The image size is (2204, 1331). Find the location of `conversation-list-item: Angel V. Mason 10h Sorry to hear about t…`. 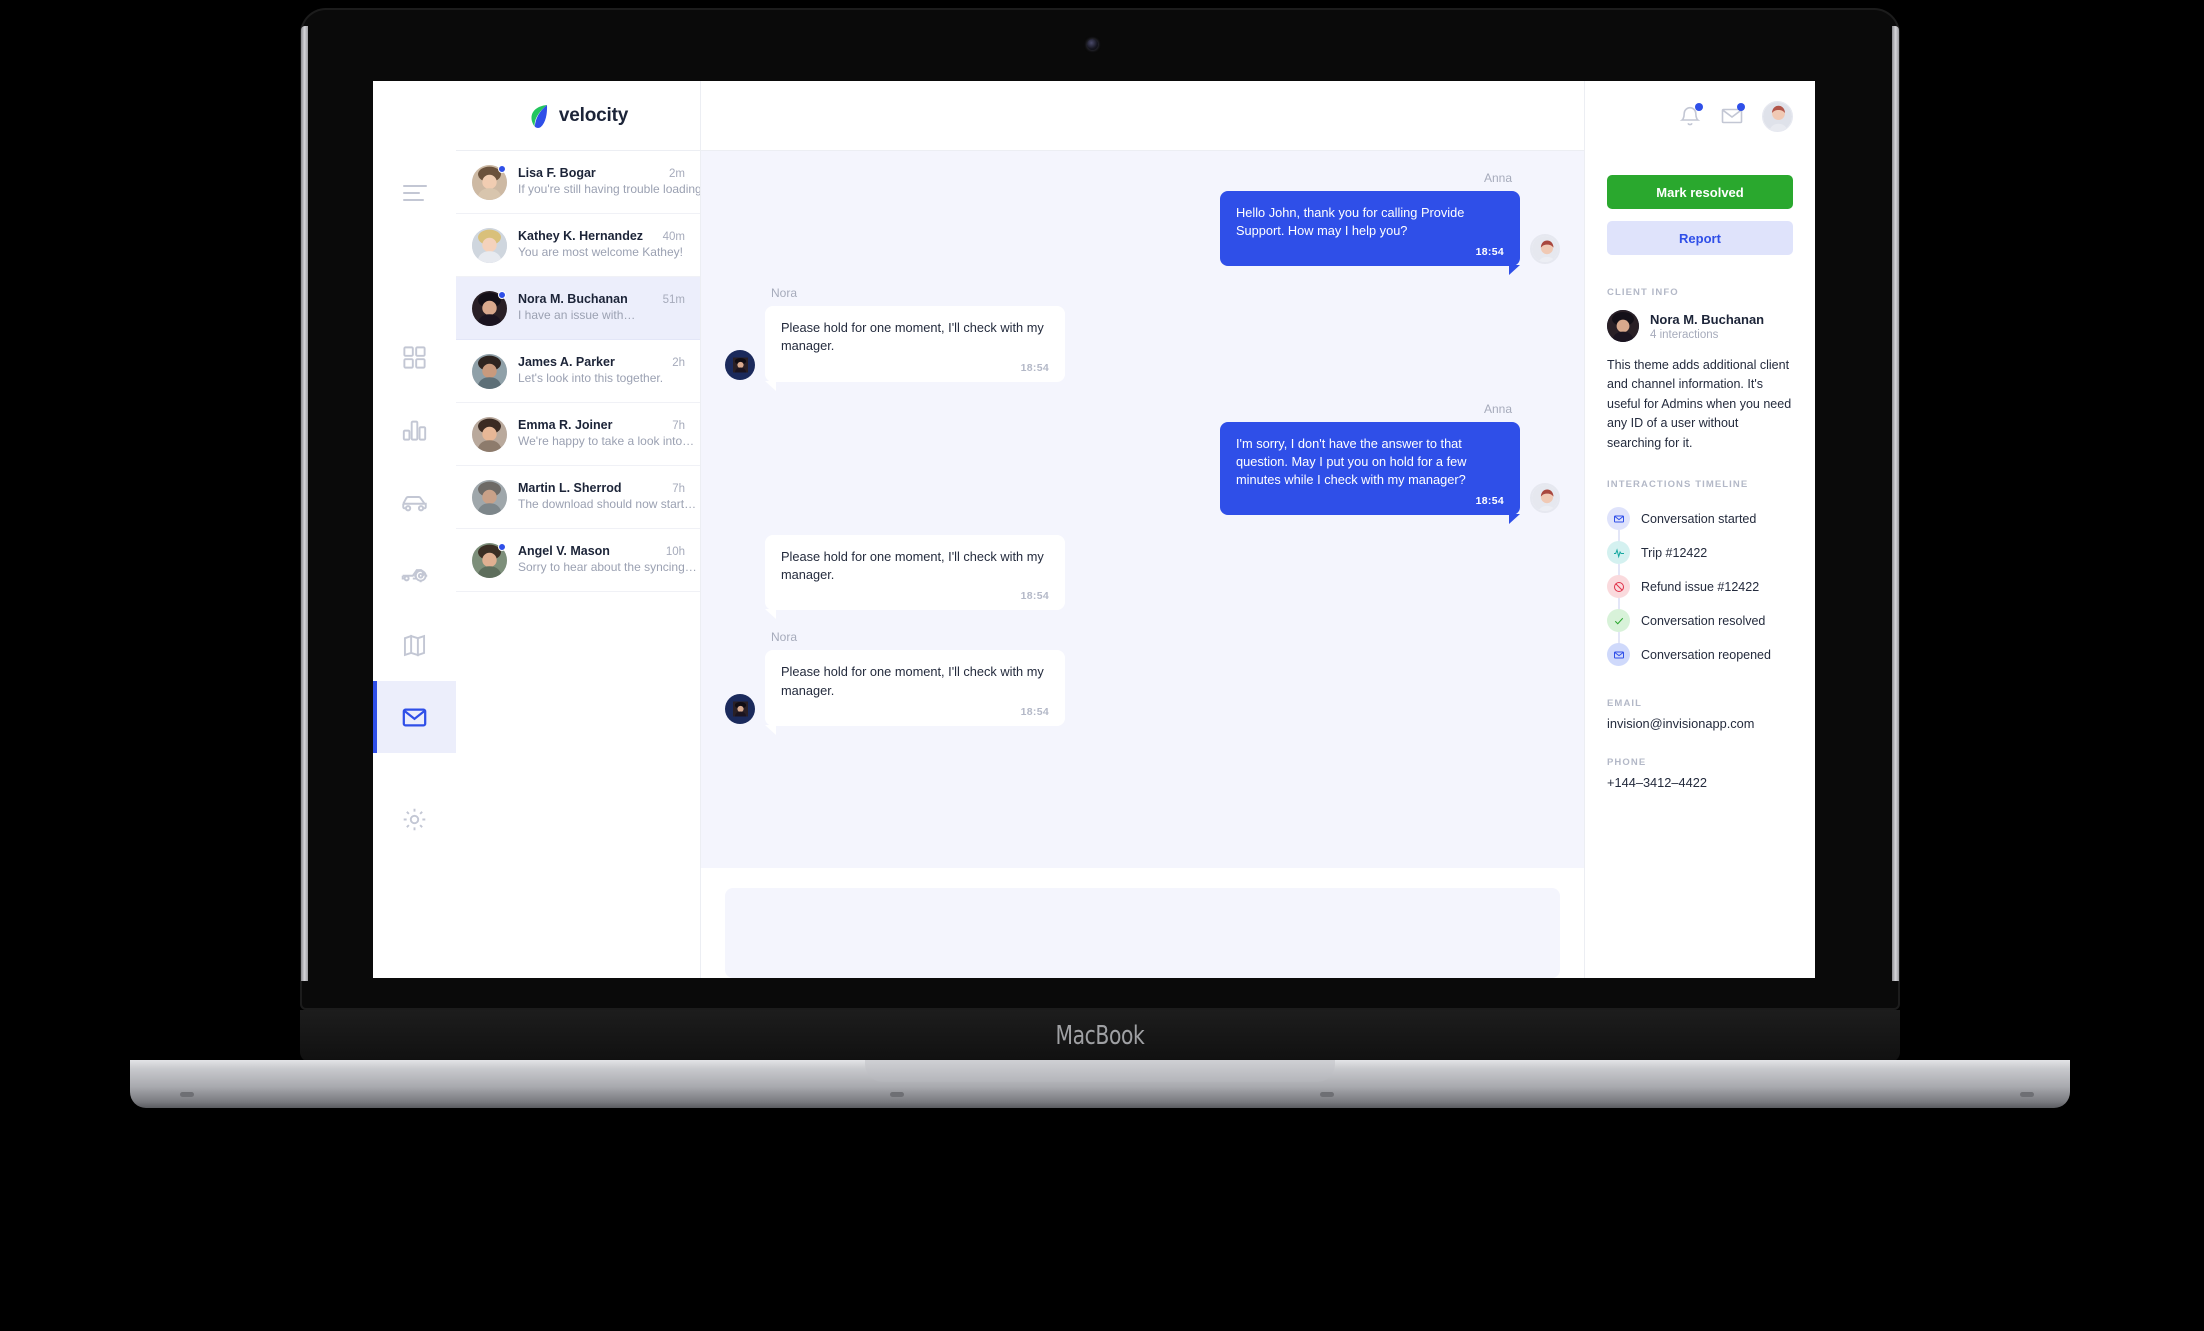

conversation-list-item: Angel V. Mason 10h Sorry to hear about t… is located at coordinates (578, 560).